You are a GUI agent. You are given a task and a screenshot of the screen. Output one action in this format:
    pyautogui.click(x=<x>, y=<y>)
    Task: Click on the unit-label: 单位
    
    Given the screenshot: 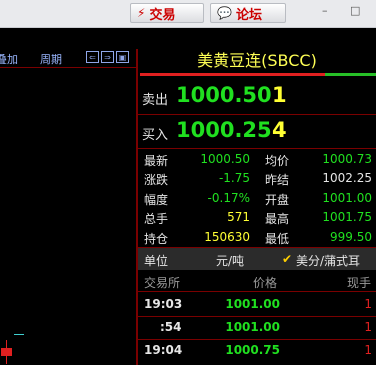 What is the action you would take?
    pyautogui.click(x=156, y=261)
    